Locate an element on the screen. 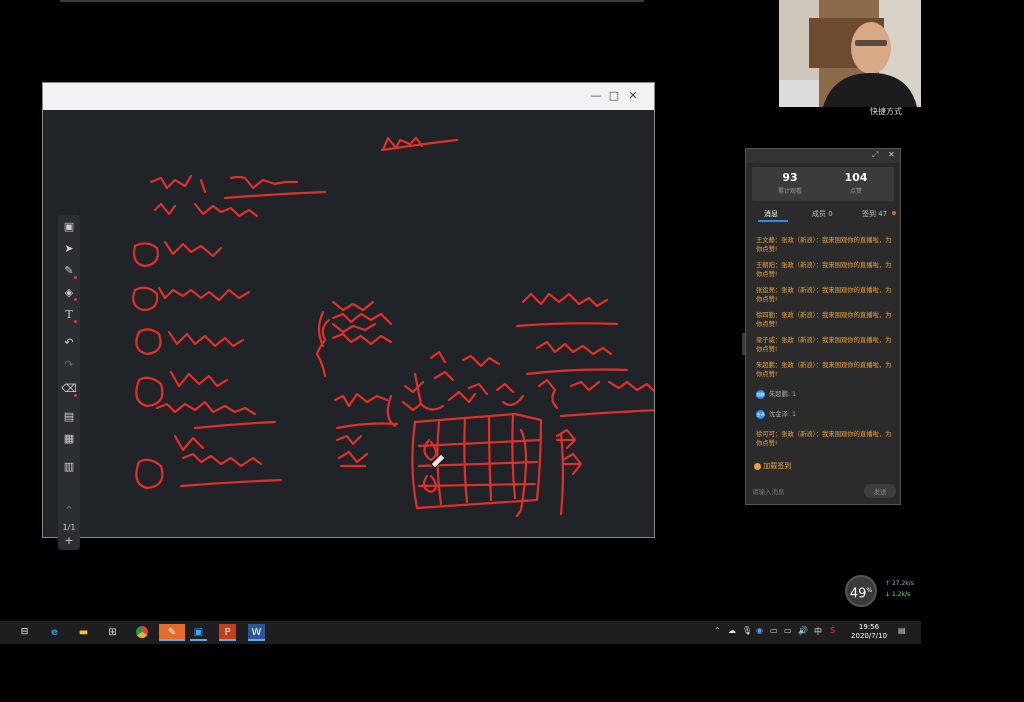 Image resolution: width=1024 pixels, height=702 pixels. chat-message: 王朝阳：张政（新浪）：我来围观你的直播啦，为你点赞! is located at coordinates (824, 270).